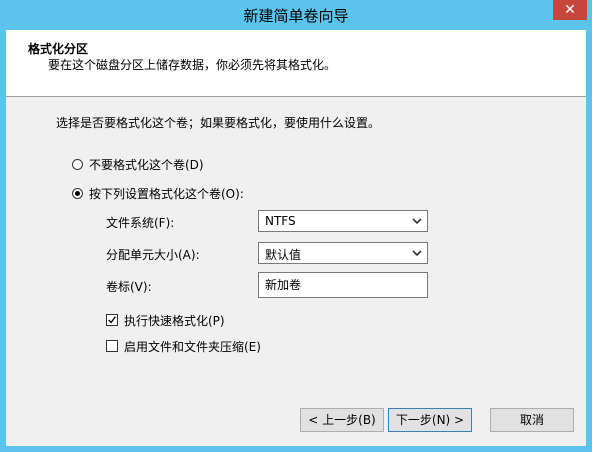  I want to click on volume-label-input: 新加卷, so click(343, 285).